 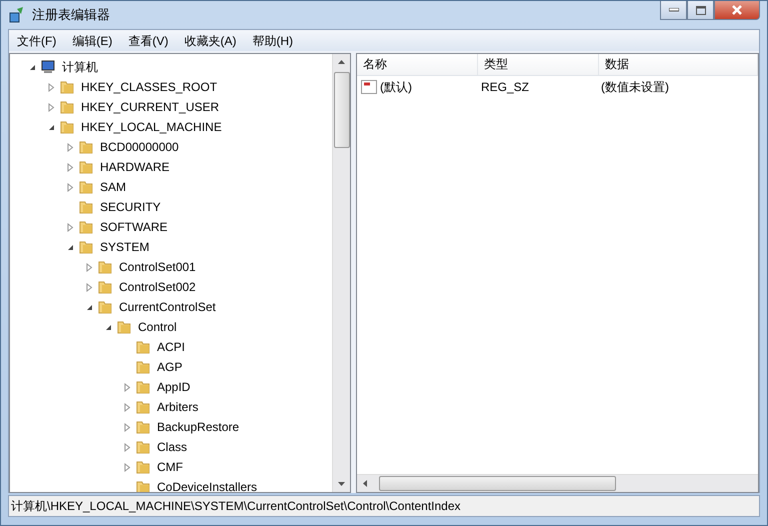 I want to click on maximize-button, so click(x=700, y=10).